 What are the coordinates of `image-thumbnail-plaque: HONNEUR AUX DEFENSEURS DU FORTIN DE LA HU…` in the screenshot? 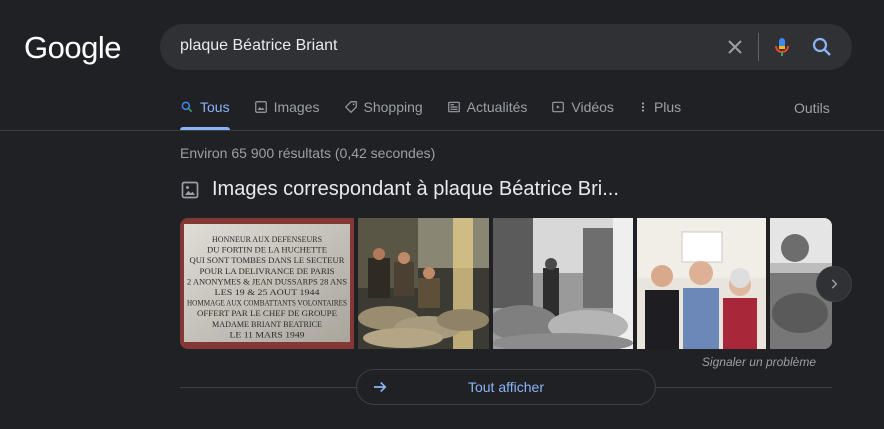 It's located at (267, 283).